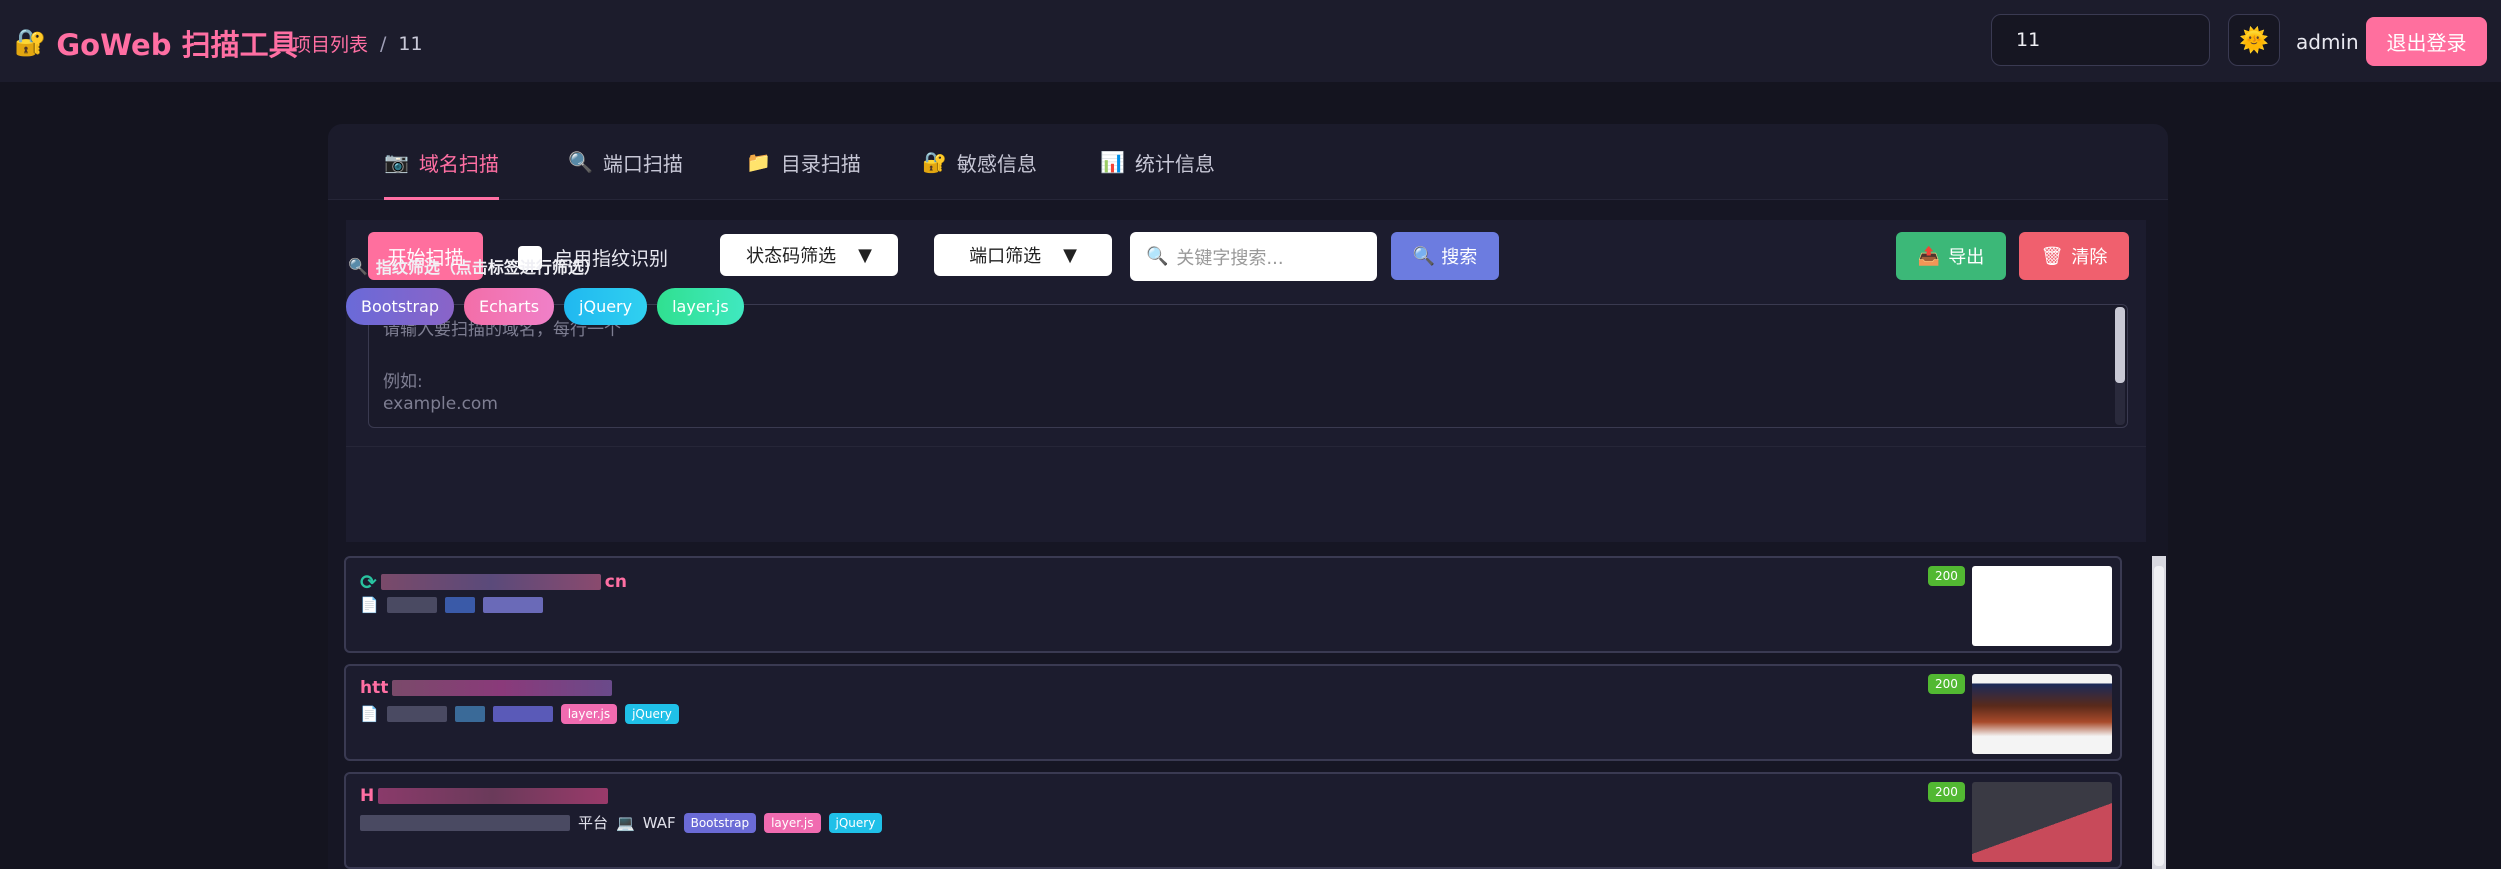 The width and height of the screenshot is (2501, 869). I want to click on fingerprint-tags: Bootstrap Echarts jQuery layer.js, so click(545, 306).